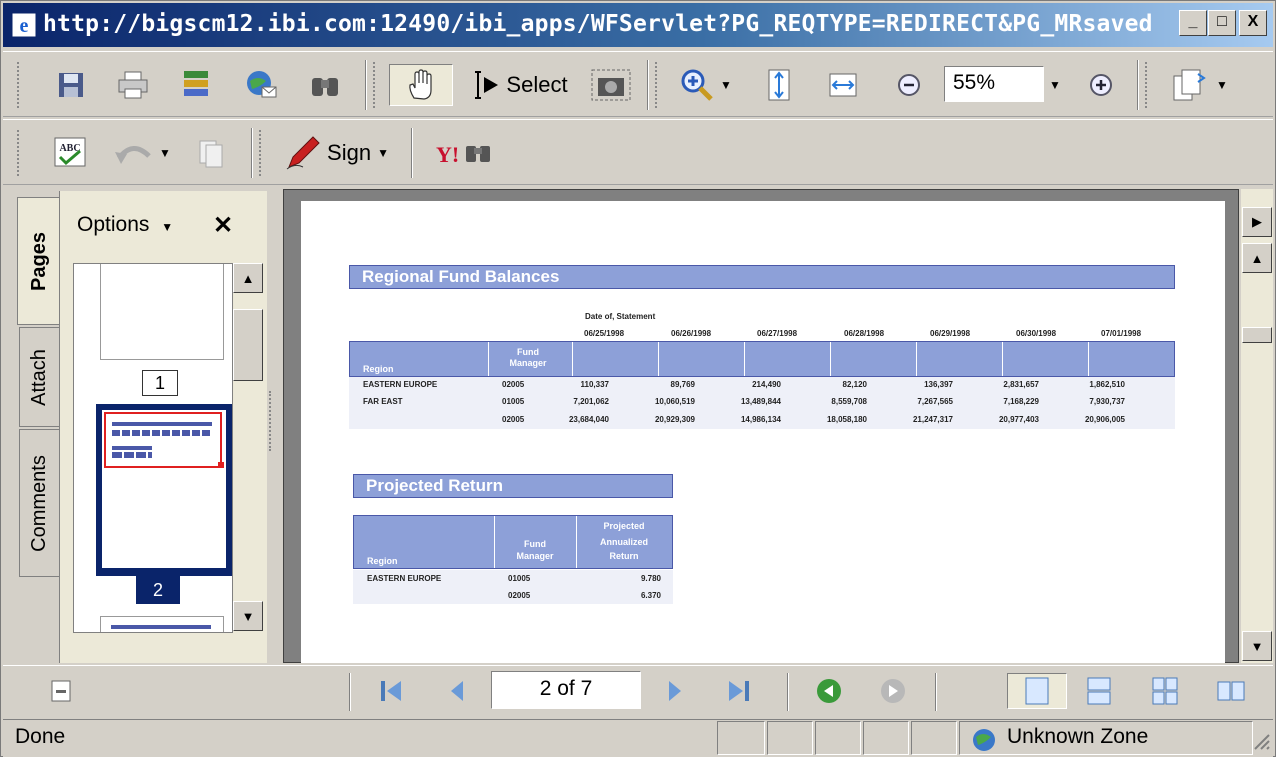  I want to click on organize-pages-button, so click(197, 85).